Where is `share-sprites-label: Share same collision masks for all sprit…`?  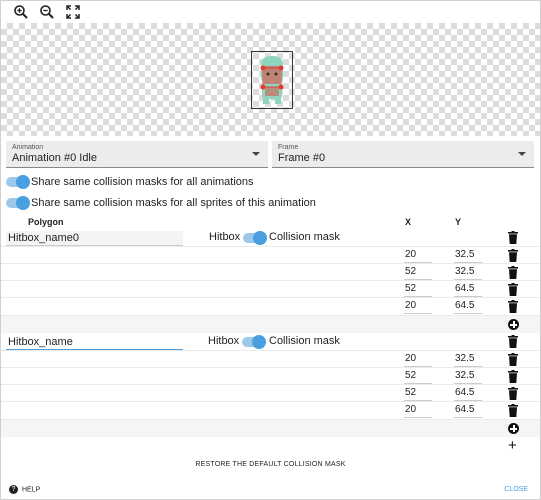 share-sprites-label: Share same collision masks for all sprit… is located at coordinates (173, 203).